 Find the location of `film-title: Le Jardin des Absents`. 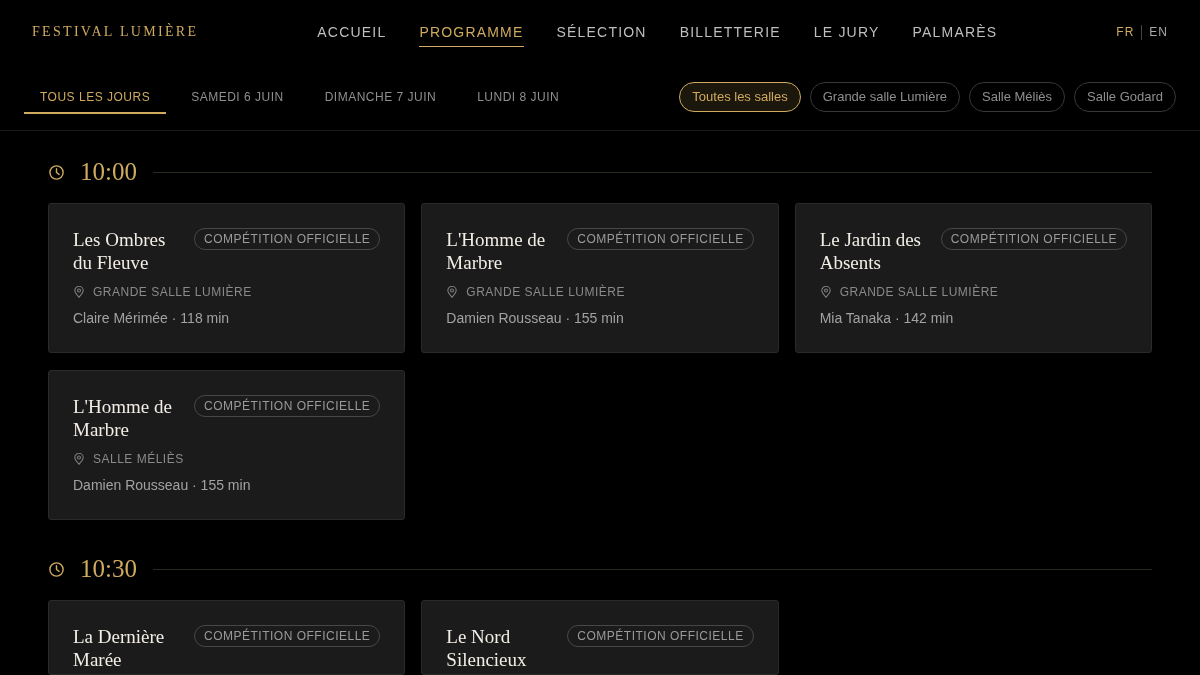

film-title: Le Jardin des Absents is located at coordinates (870, 251).